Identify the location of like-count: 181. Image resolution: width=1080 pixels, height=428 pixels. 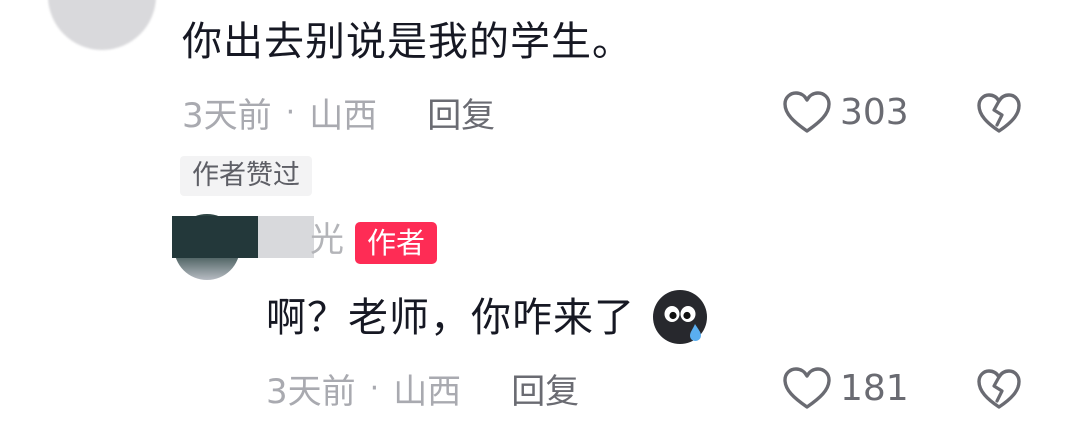
(874, 388).